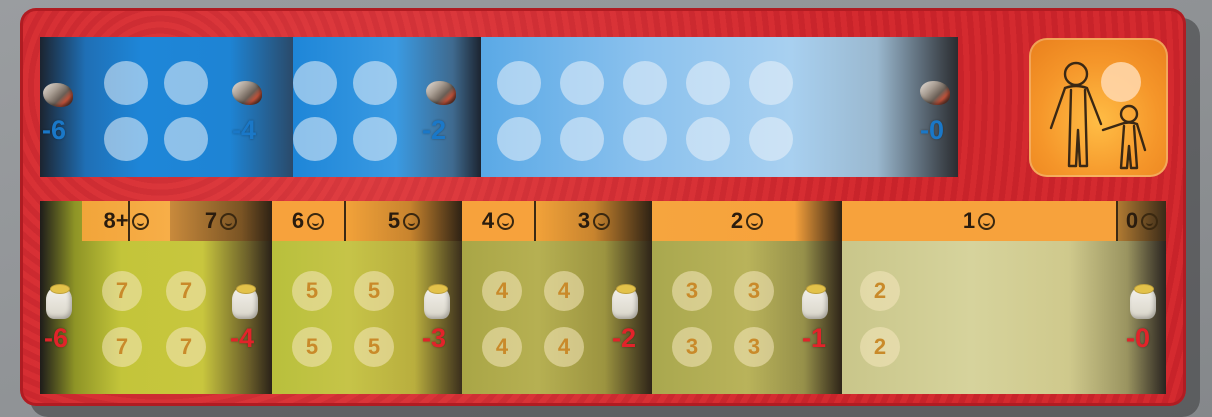 The image size is (1212, 417). Describe the element at coordinates (56, 338) in the screenshot. I see `grain-penalty: -6` at that location.